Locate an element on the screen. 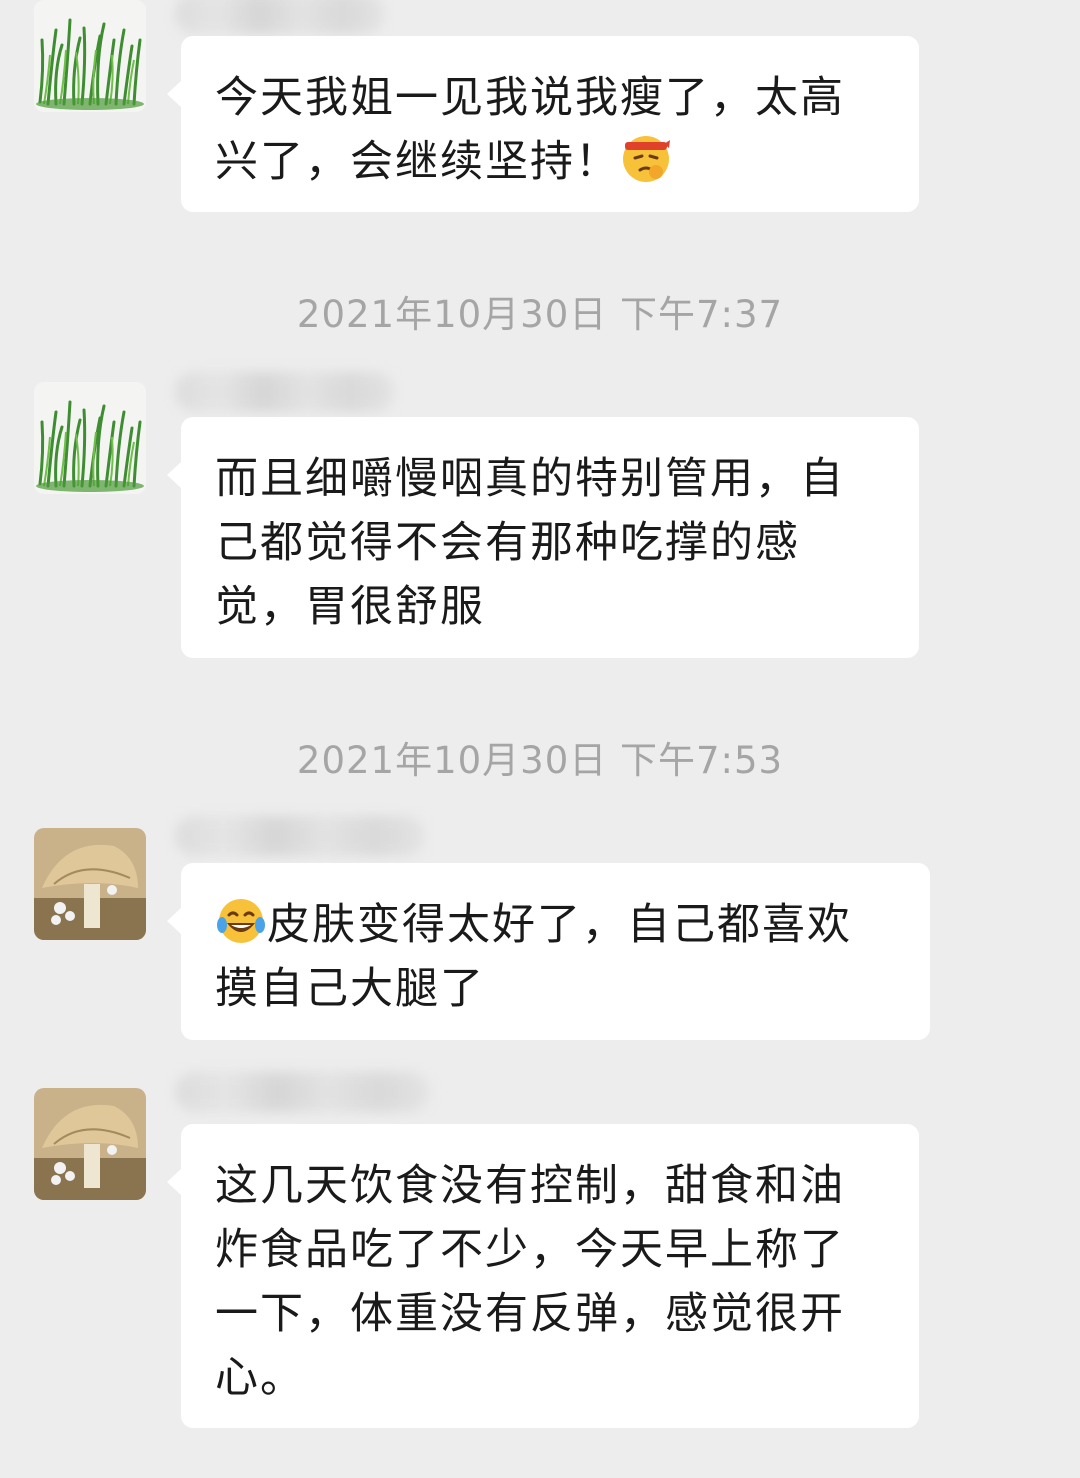 The width and height of the screenshot is (1080, 1478). message-bubble: 今天我姐一见我说我瘦了，太高兴了，会继续坚持！ is located at coordinates (543, 124).